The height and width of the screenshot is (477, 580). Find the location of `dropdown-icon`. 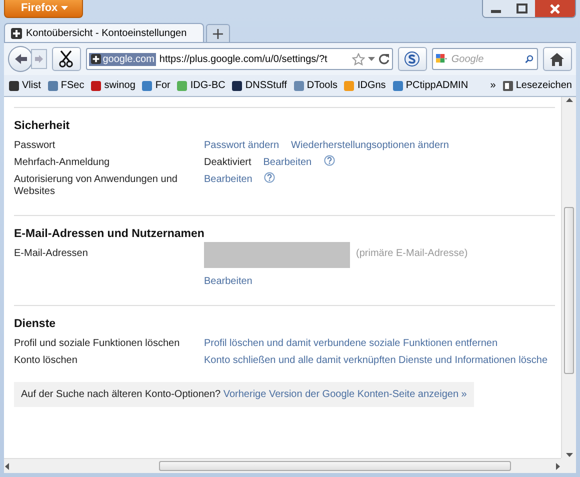

dropdown-icon is located at coordinates (371, 59).